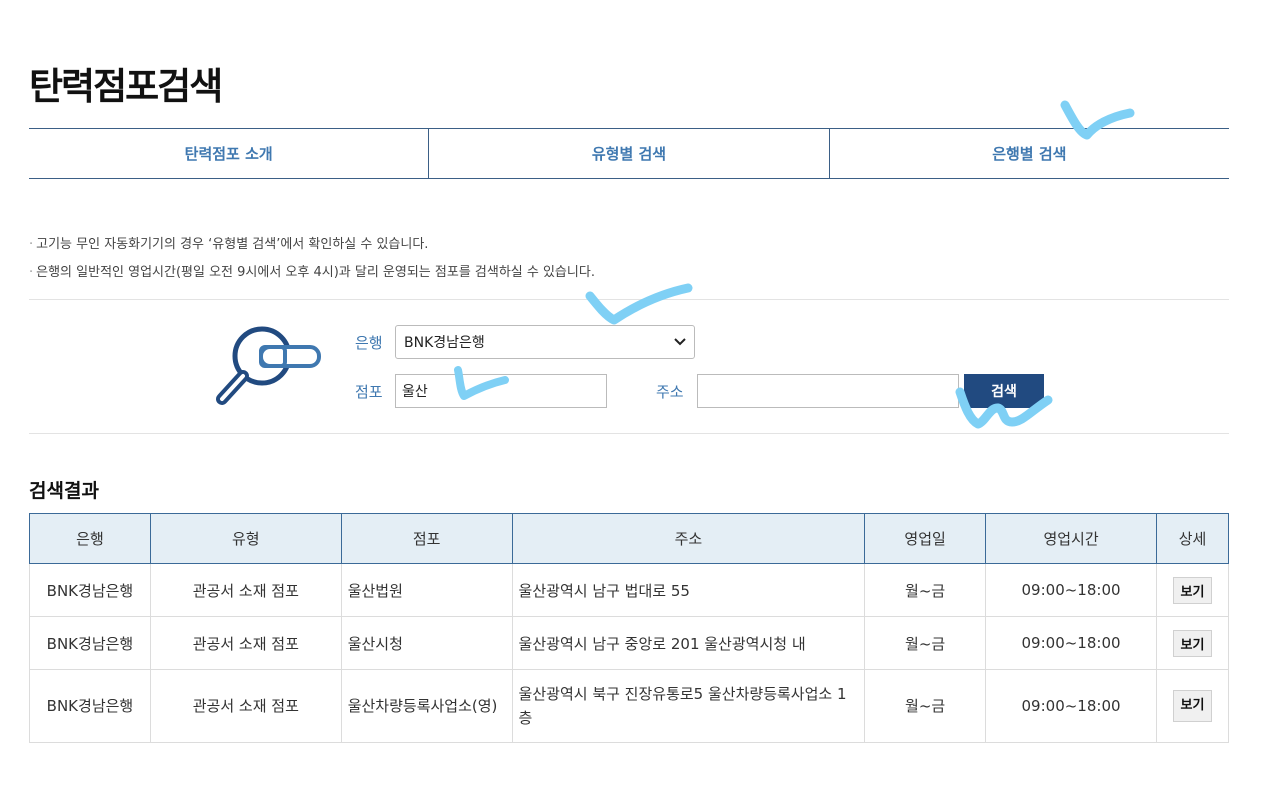 The height and width of the screenshot is (792, 1283). What do you see at coordinates (688, 590) in the screenshot?
I see `cell-address: 울산광역시 남구 법대로 55` at bounding box center [688, 590].